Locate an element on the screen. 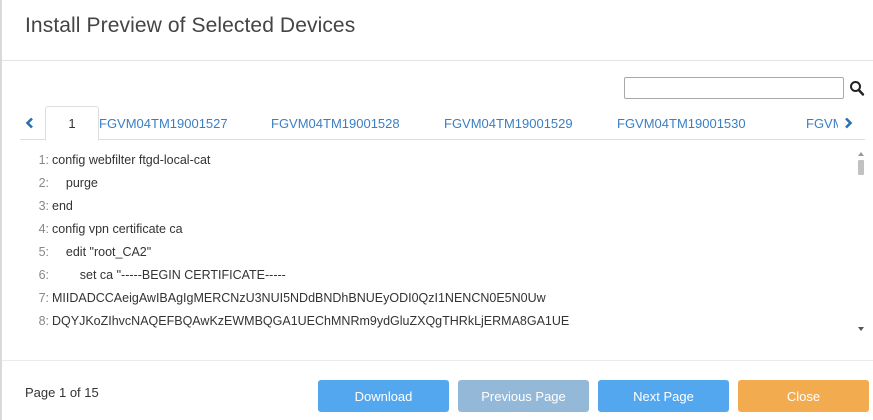  line-number: 5: is located at coordinates (43, 252).